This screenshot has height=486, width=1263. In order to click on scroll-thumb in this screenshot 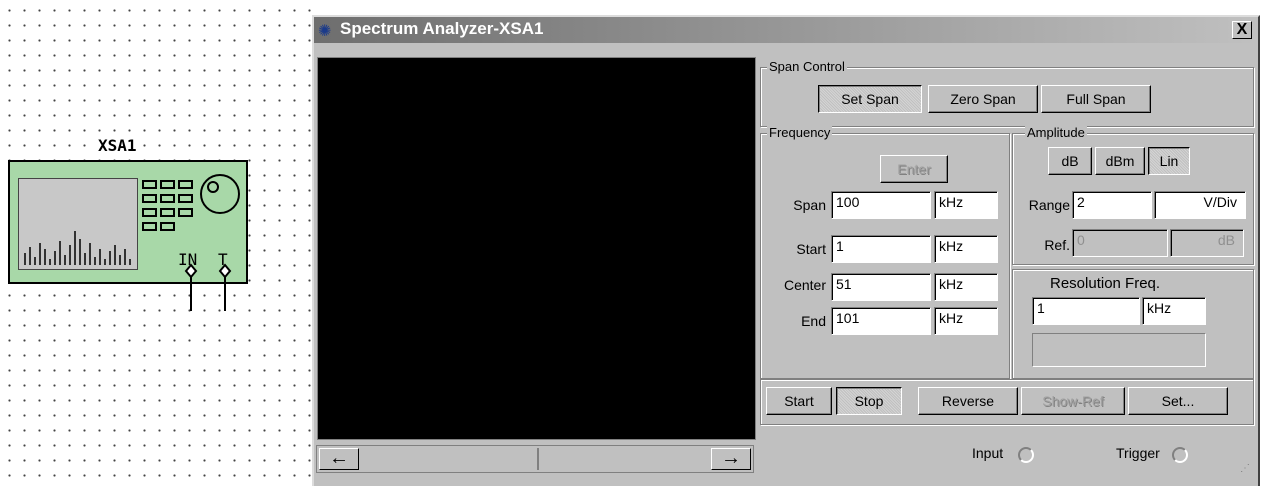, I will do `click(538, 459)`.